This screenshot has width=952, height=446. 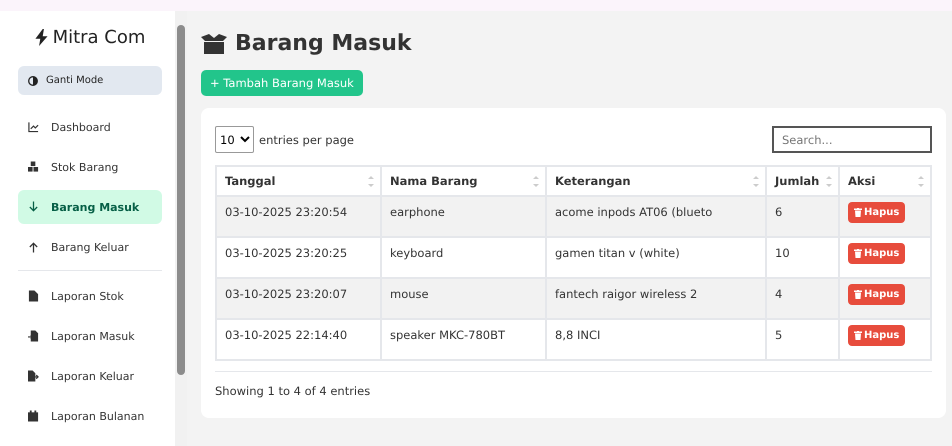 I want to click on sidebar-item: Laporan Stok, so click(x=90, y=296).